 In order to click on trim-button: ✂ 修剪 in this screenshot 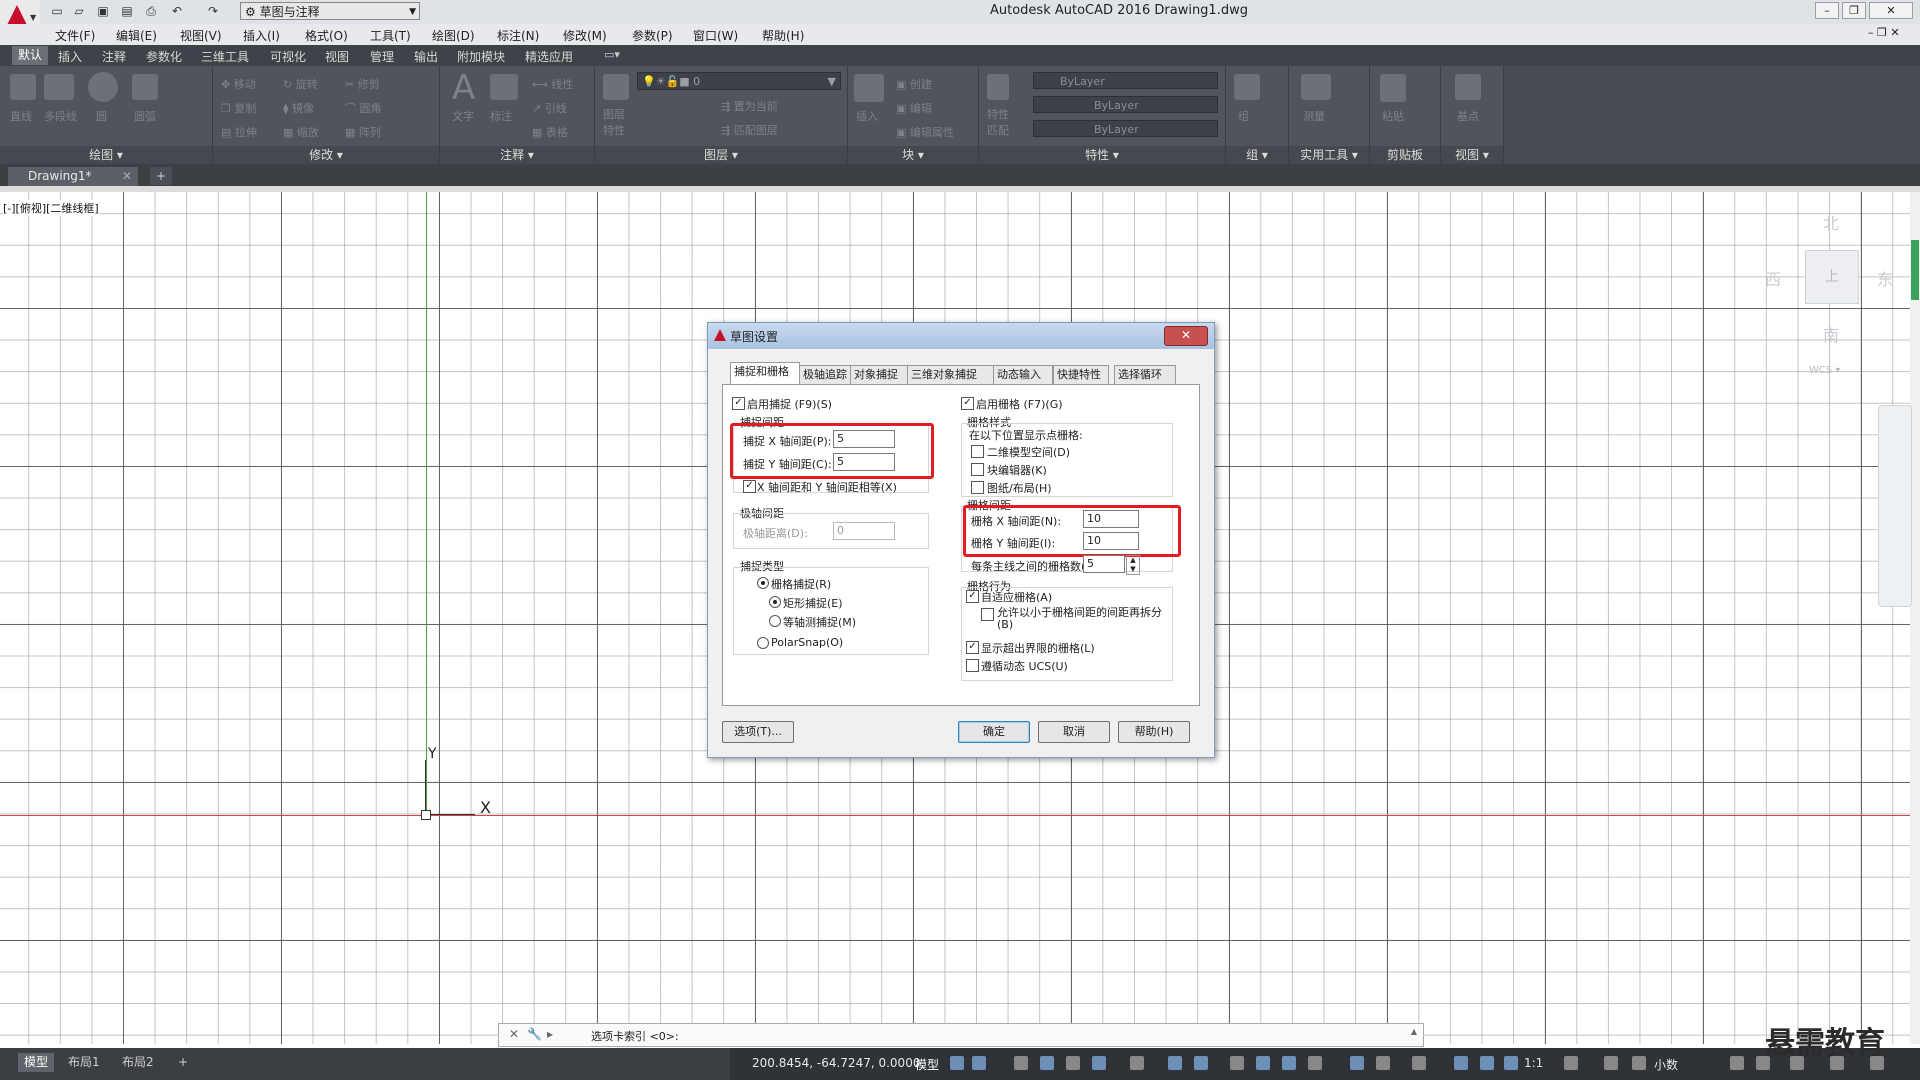, I will do `click(362, 84)`.